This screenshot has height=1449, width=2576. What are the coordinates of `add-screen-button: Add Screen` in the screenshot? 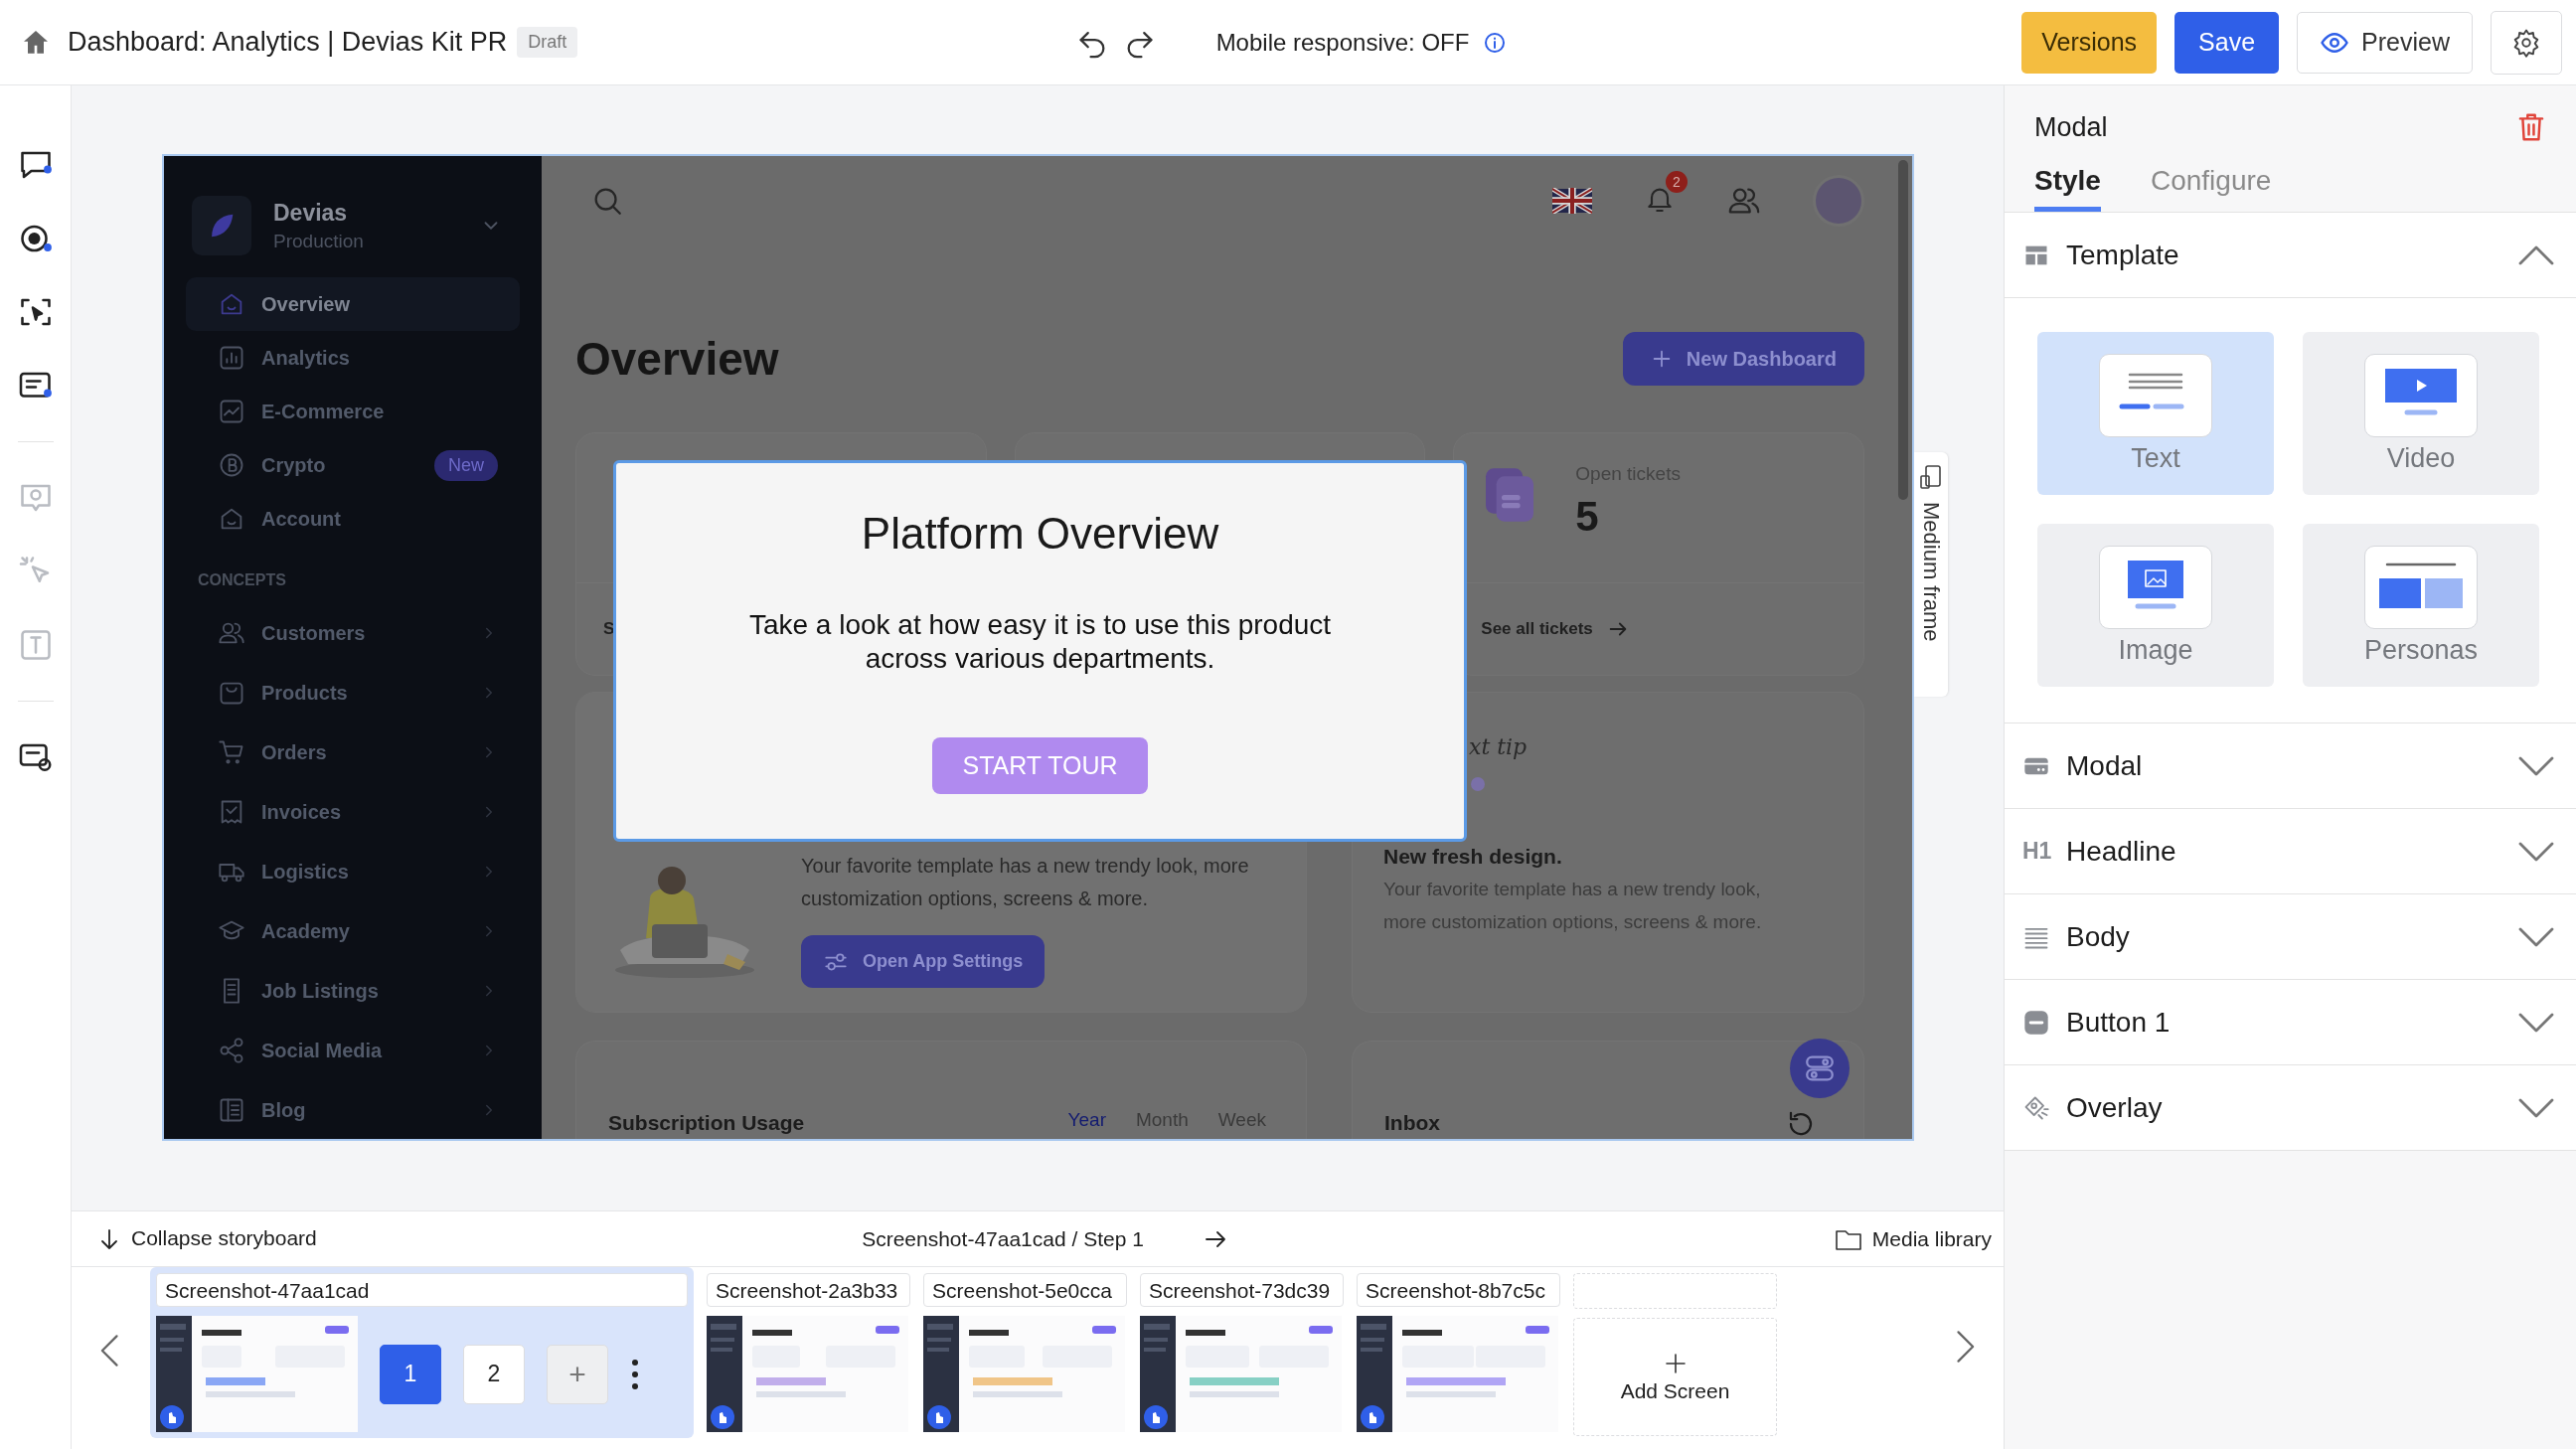 It's located at (1675, 1377).